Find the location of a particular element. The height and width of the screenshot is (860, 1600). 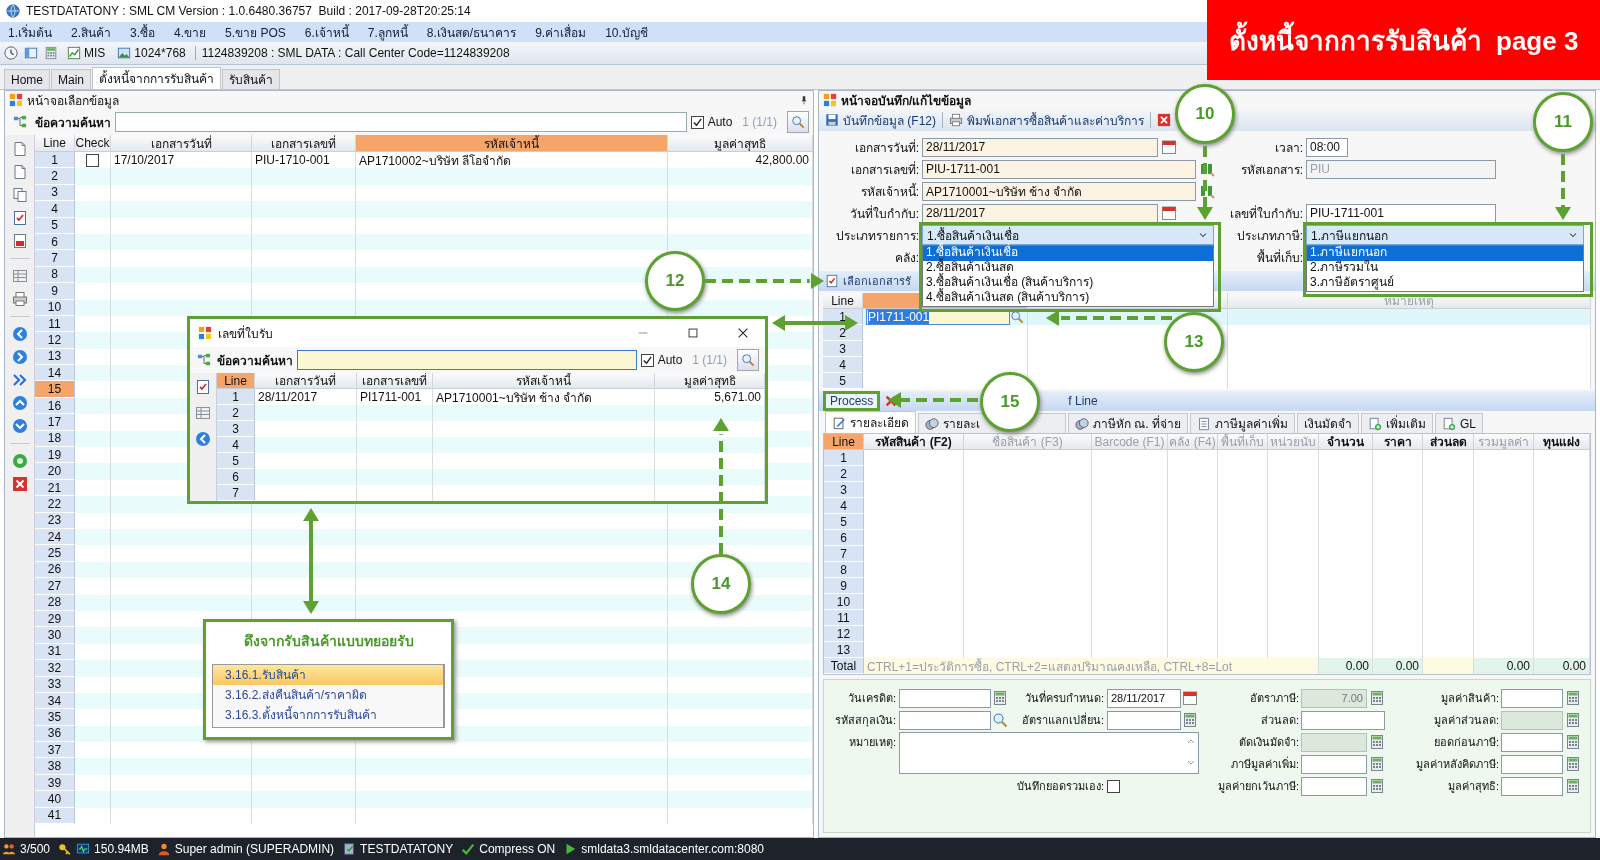

field-label: ตัดเงินมัดจำ: is located at coordinates (1268, 742).